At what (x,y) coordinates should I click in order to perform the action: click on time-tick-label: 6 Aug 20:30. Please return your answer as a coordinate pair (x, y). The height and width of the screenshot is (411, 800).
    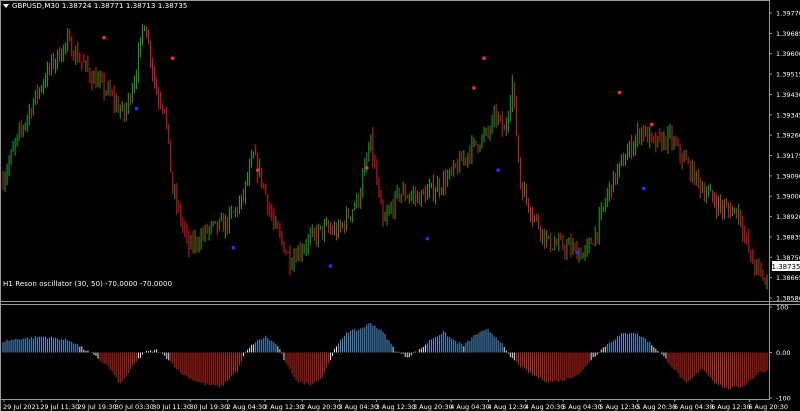
    Looking at the image, I should click on (768, 407).